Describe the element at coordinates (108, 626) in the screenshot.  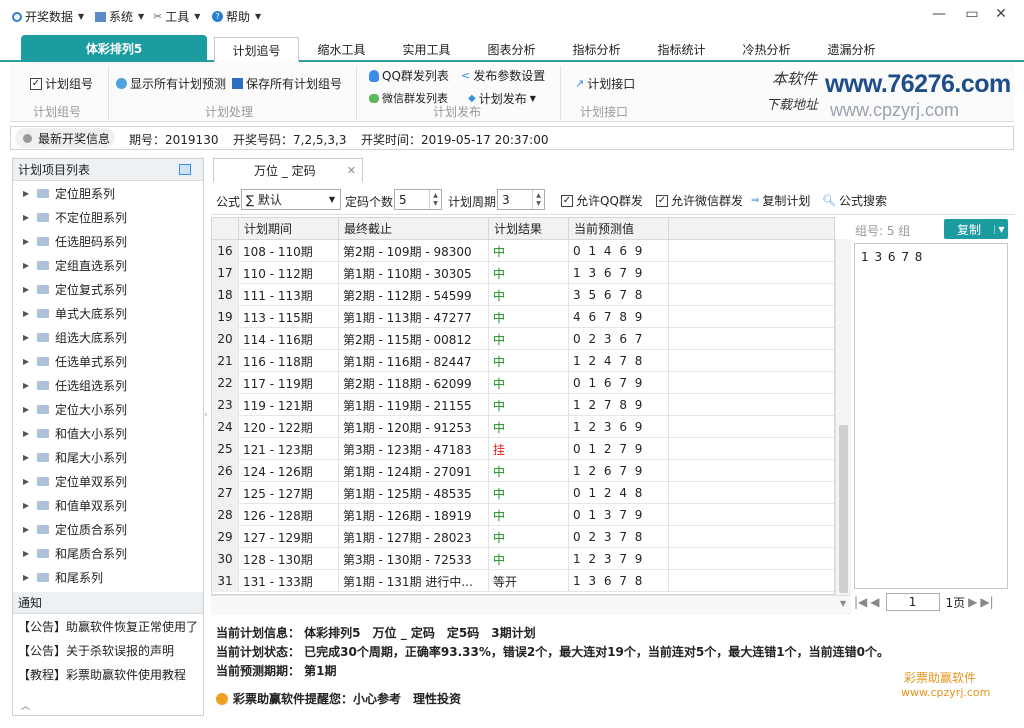
I see `notice-item: 【公告】助赢软件恢复正常使用了` at that location.